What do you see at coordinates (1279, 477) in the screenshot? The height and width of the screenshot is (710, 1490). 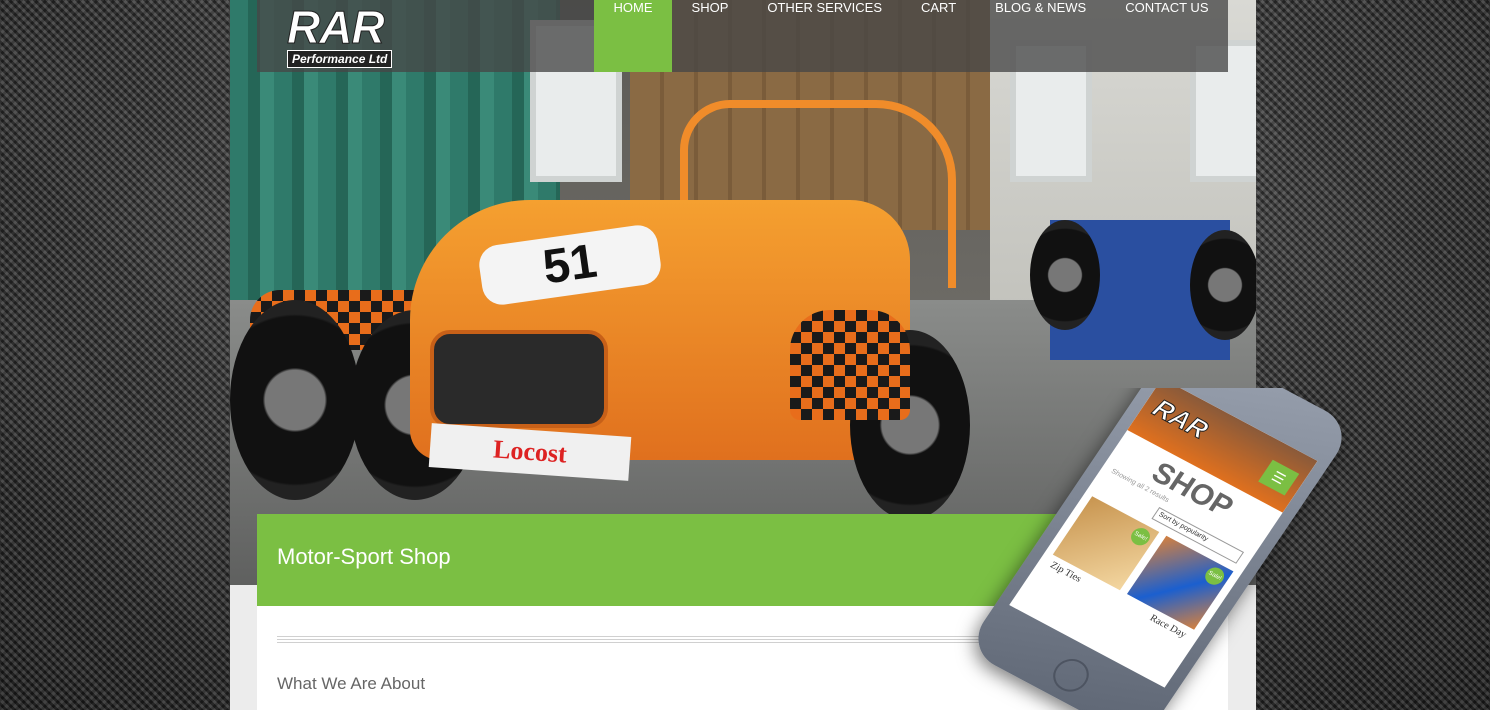 I see `hamburger-menu-icon: ☰` at bounding box center [1279, 477].